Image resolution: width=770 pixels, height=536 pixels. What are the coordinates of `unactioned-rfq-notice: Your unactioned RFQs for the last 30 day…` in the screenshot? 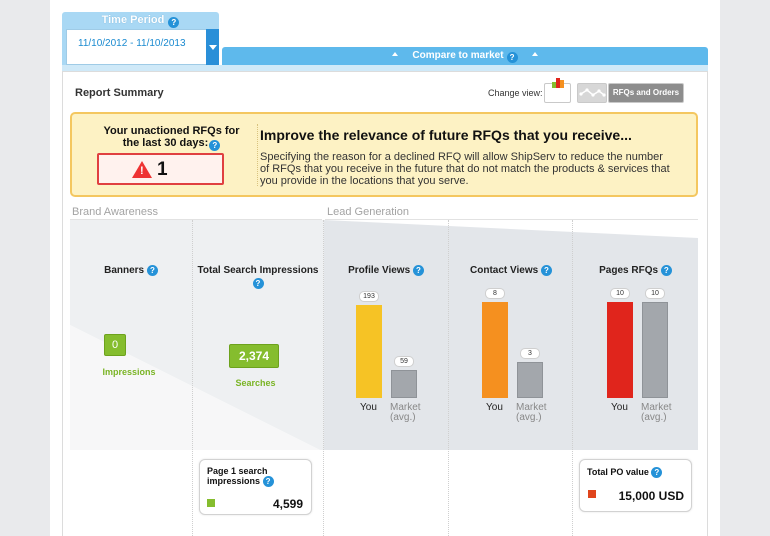 It's located at (384, 154).